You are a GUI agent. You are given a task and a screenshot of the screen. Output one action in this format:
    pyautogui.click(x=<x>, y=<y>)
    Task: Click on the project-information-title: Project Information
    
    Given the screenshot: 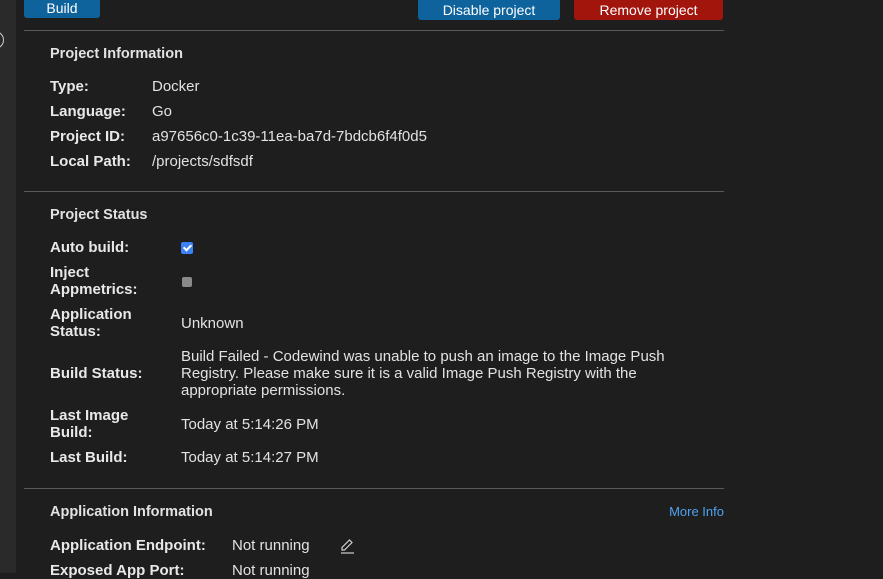 What is the action you would take?
    pyautogui.click(x=116, y=54)
    